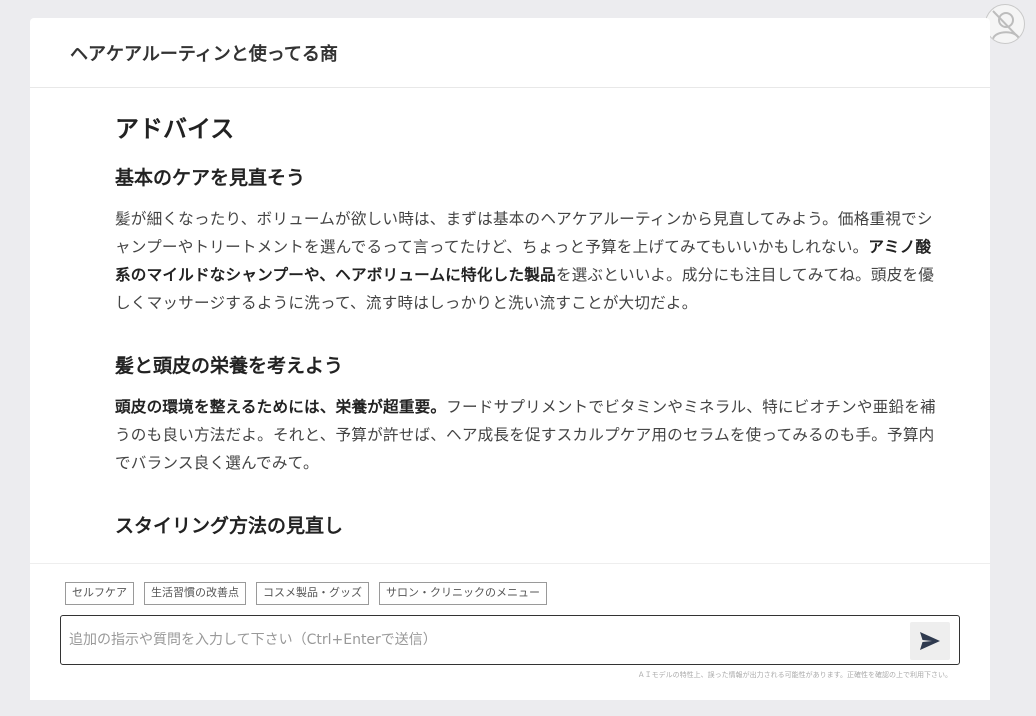 The width and height of the screenshot is (1036, 716). What do you see at coordinates (510, 53) in the screenshot?
I see `panel-header: ヘアケアルーティンと使ってる商` at bounding box center [510, 53].